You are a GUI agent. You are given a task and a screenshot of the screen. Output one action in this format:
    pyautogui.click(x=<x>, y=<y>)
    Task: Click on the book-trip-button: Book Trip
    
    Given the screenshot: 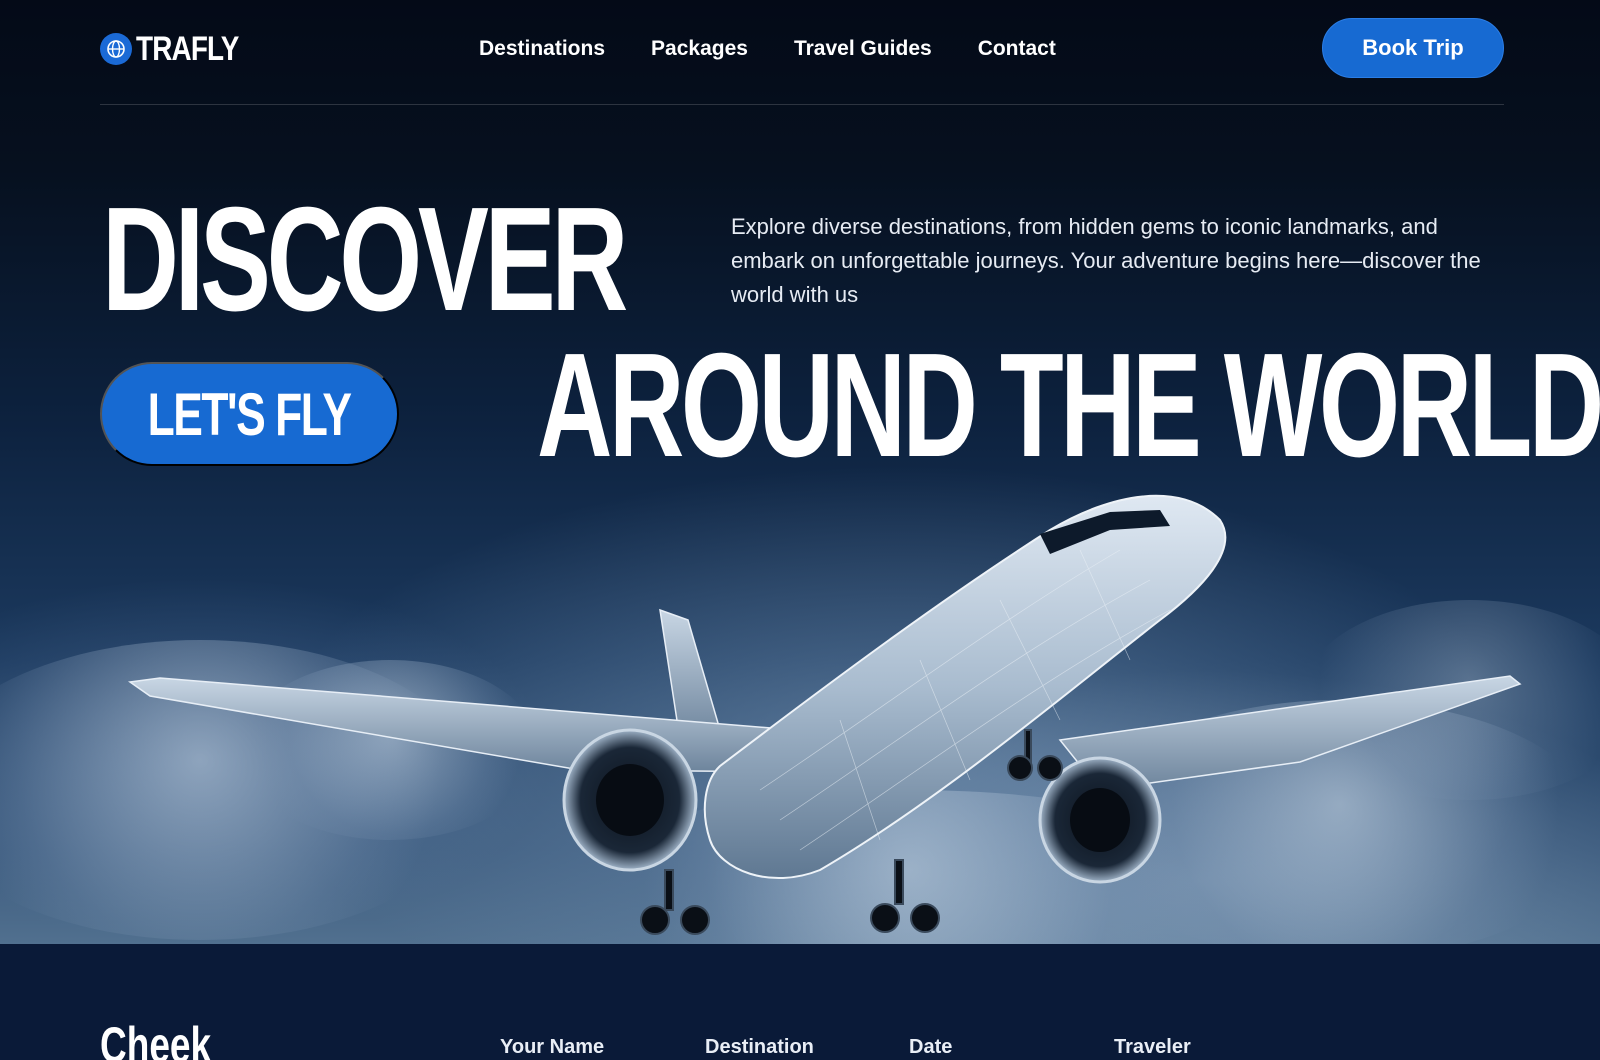 What is the action you would take?
    pyautogui.click(x=1413, y=48)
    